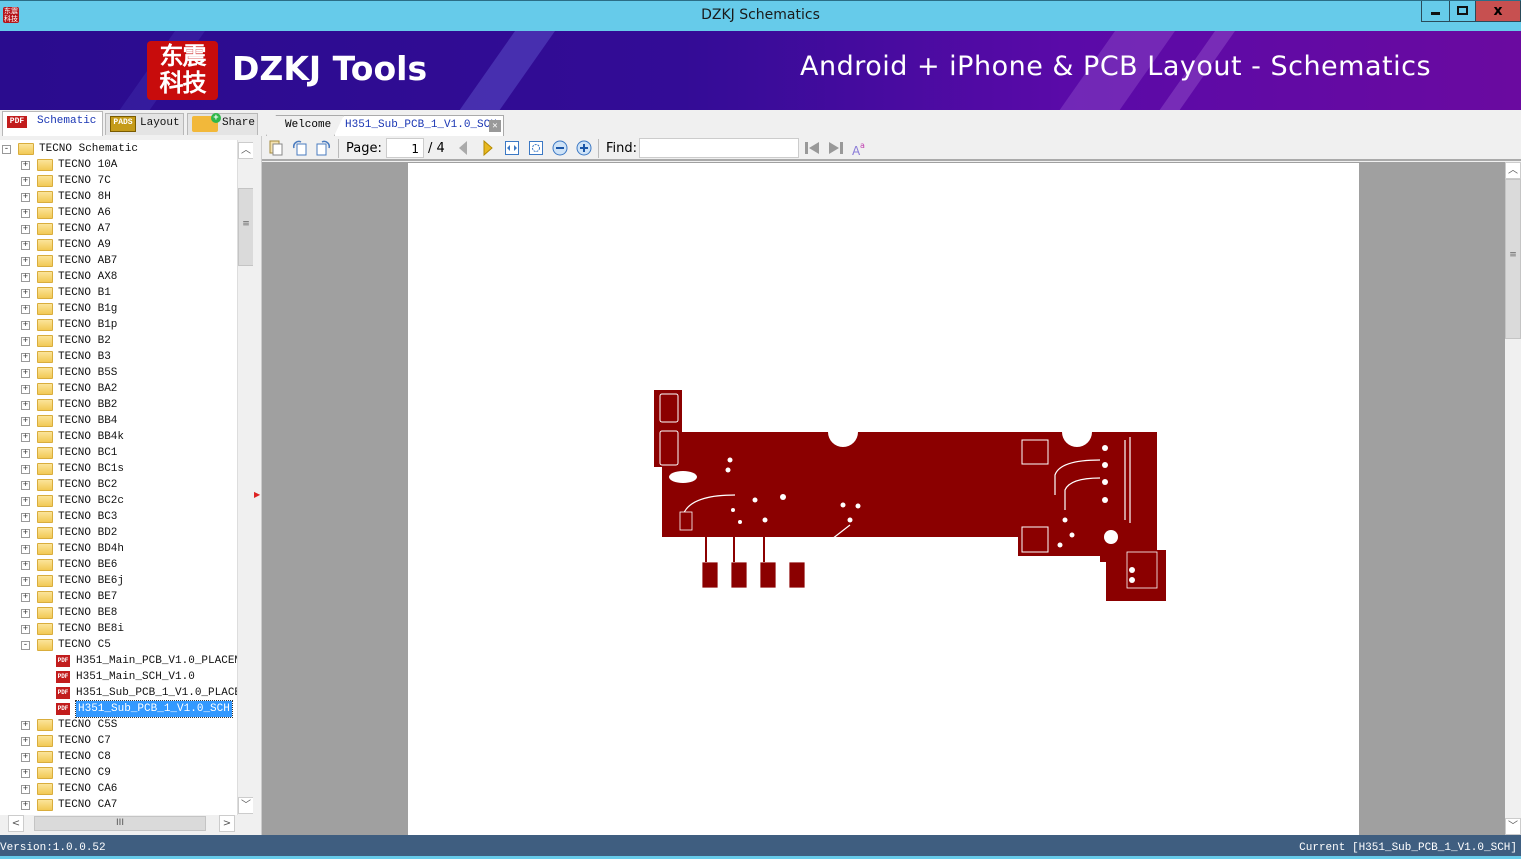  Describe the element at coordinates (222, 124) in the screenshot. I see `tab-share: + Share` at that location.